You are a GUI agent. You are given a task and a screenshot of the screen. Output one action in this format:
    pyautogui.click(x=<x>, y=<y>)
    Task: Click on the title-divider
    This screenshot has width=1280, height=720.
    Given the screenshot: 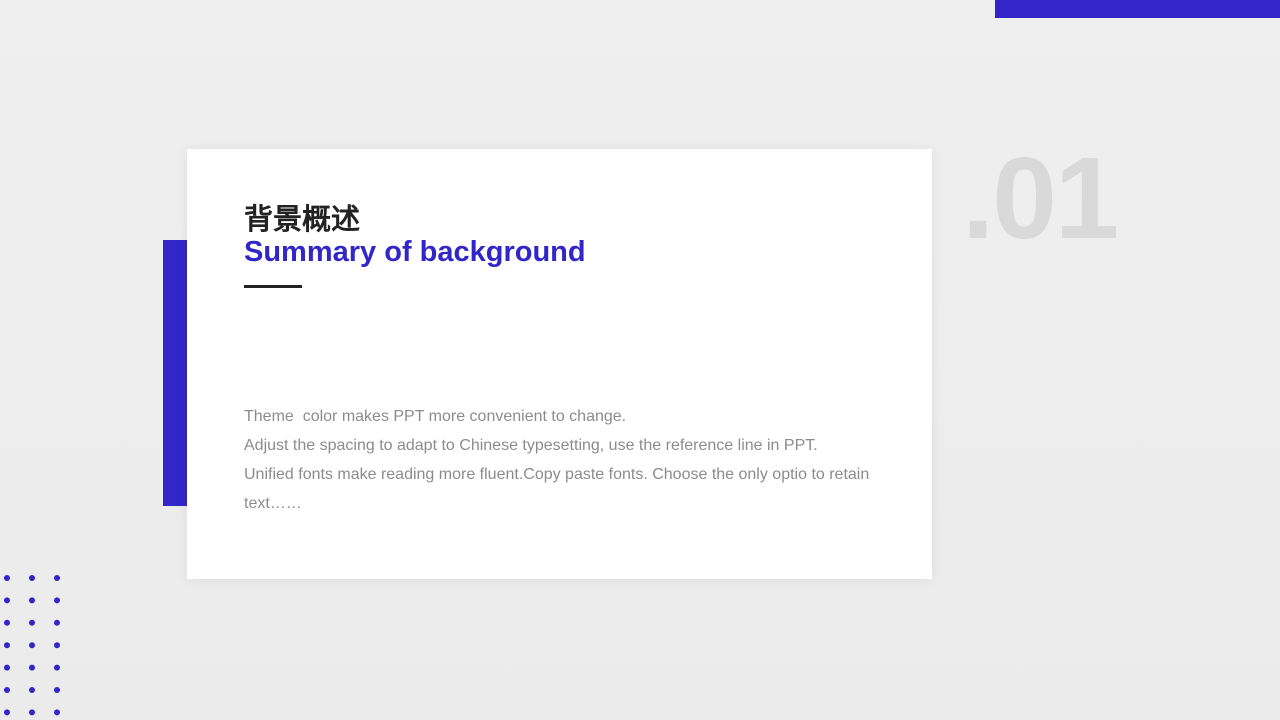 What is the action you would take?
    pyautogui.click(x=273, y=286)
    